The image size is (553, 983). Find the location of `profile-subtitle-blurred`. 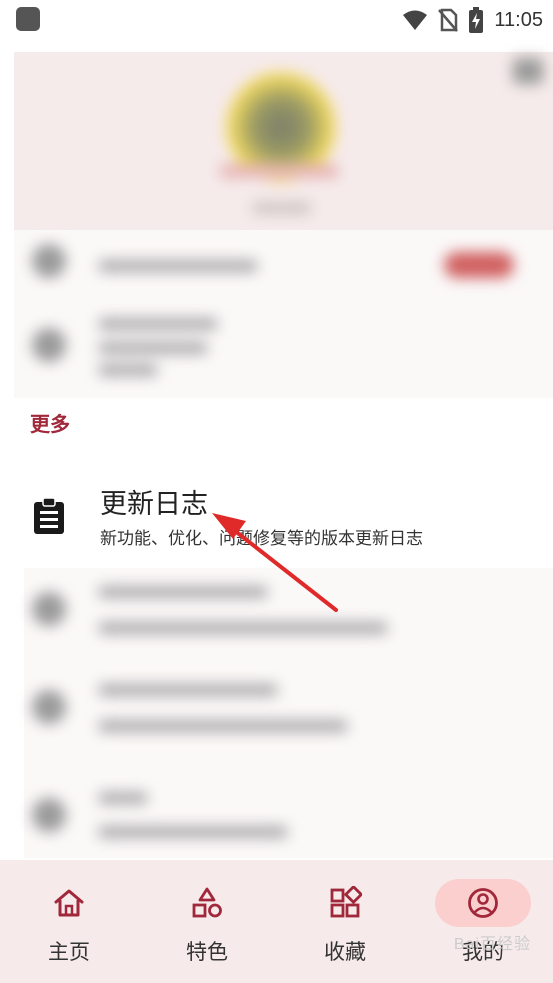

profile-subtitle-blurred is located at coordinates (282, 208).